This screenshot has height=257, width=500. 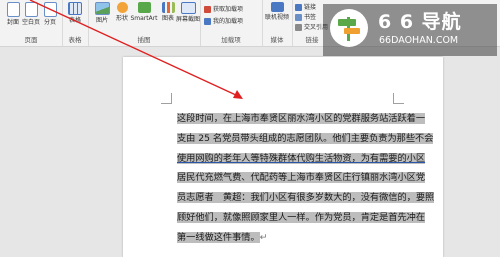 I want to click on page-break-label: 分页, so click(x=49, y=22).